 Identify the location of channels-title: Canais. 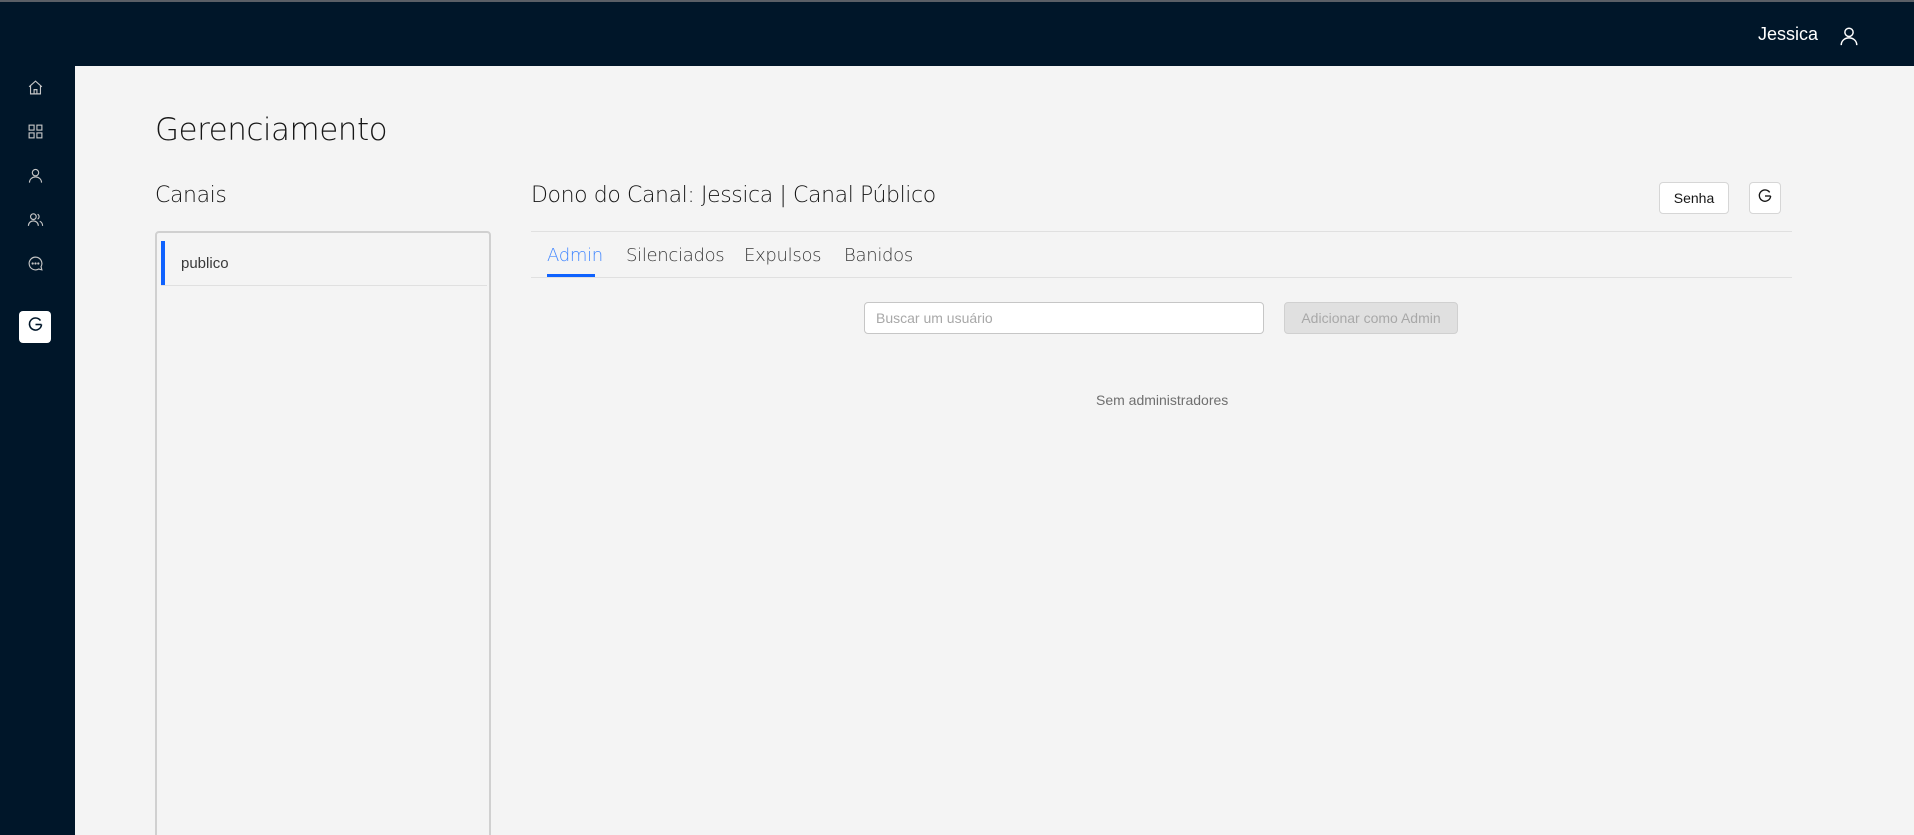
(191, 195).